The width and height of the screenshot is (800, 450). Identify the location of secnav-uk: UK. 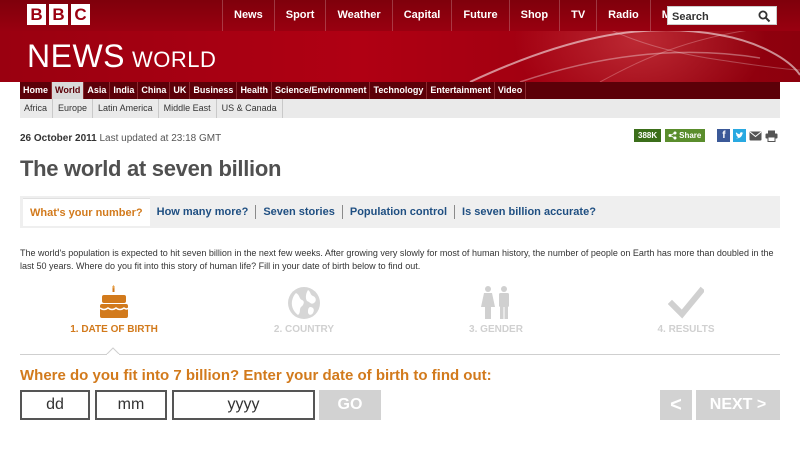
(180, 90).